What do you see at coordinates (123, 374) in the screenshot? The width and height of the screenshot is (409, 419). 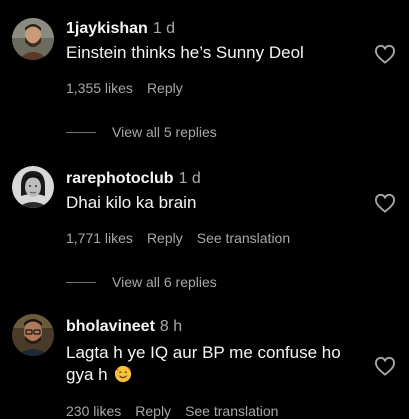 I see `smiling-face-with-hearts-icon` at bounding box center [123, 374].